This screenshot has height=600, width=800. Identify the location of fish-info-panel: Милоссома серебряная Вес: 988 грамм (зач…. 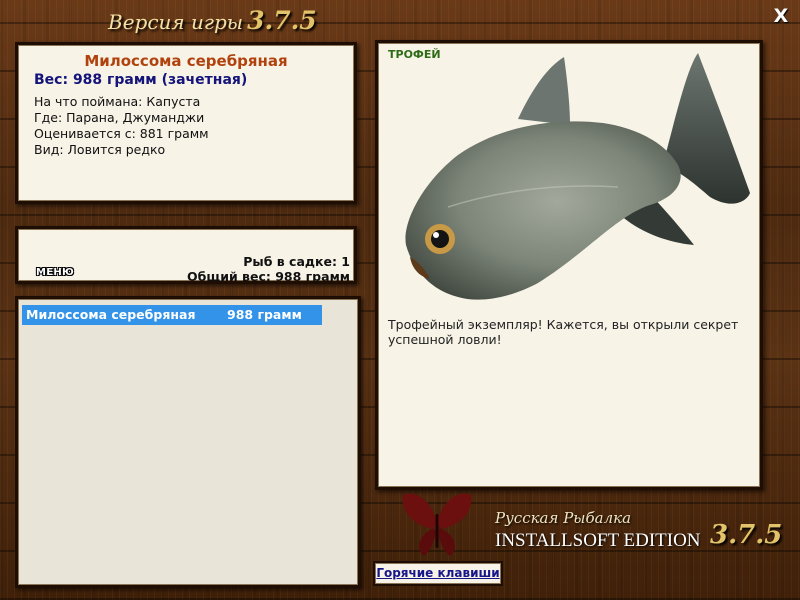
(186, 123).